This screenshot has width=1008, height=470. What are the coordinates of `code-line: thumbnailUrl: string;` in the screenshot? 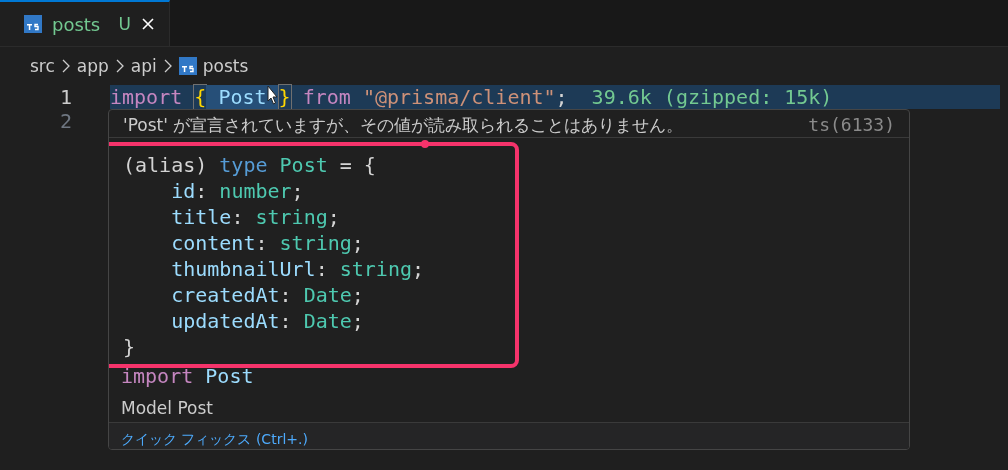 It's located at (298, 268).